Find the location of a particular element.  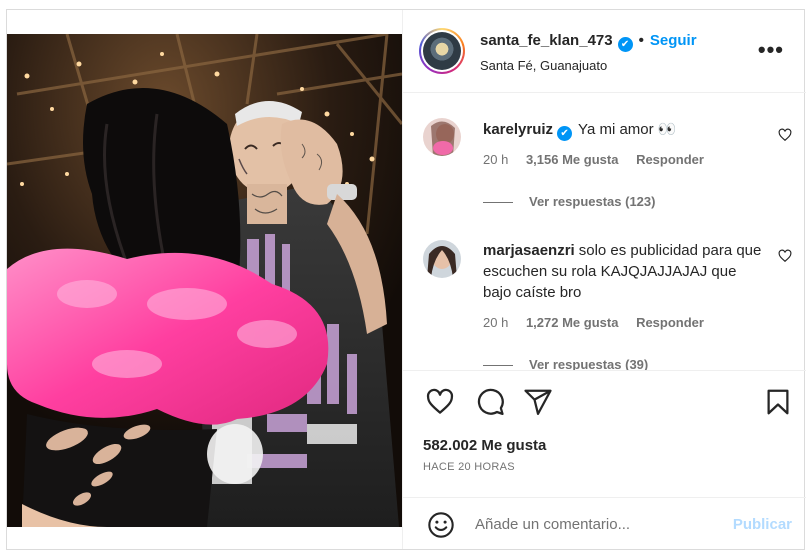

comment-input is located at coordinates (600, 524).